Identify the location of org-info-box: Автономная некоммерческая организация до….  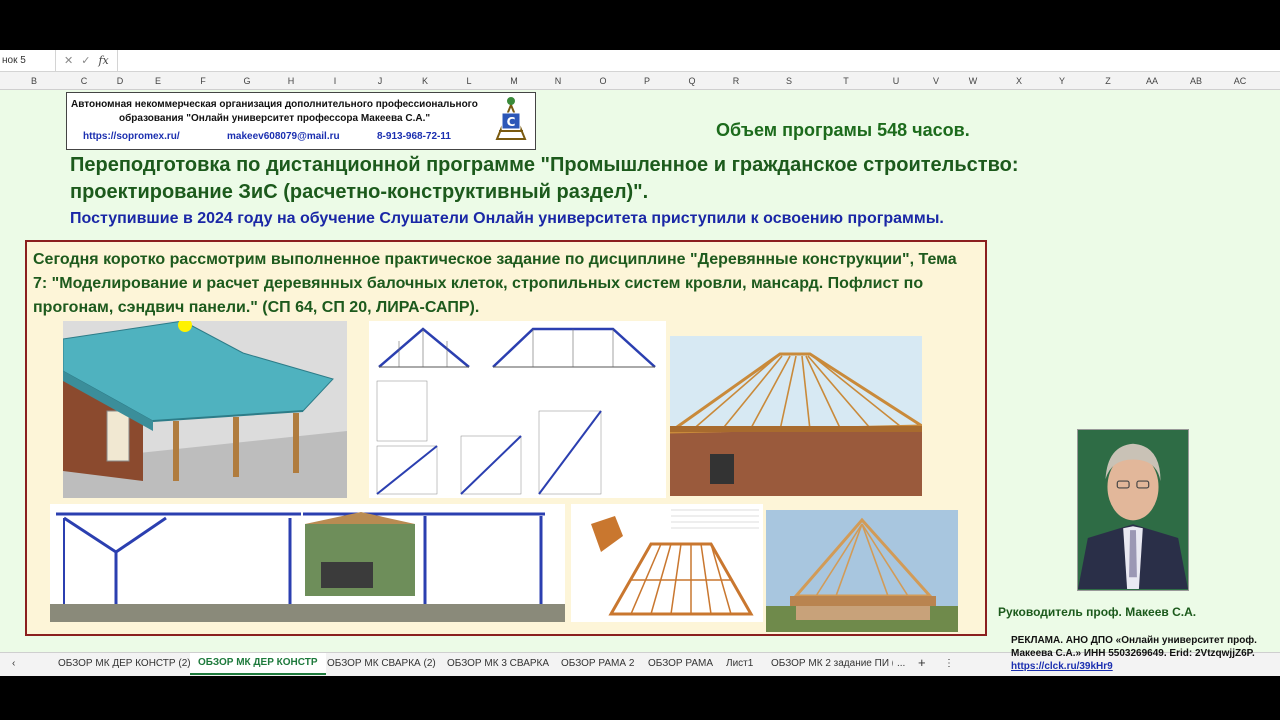
(301, 121).